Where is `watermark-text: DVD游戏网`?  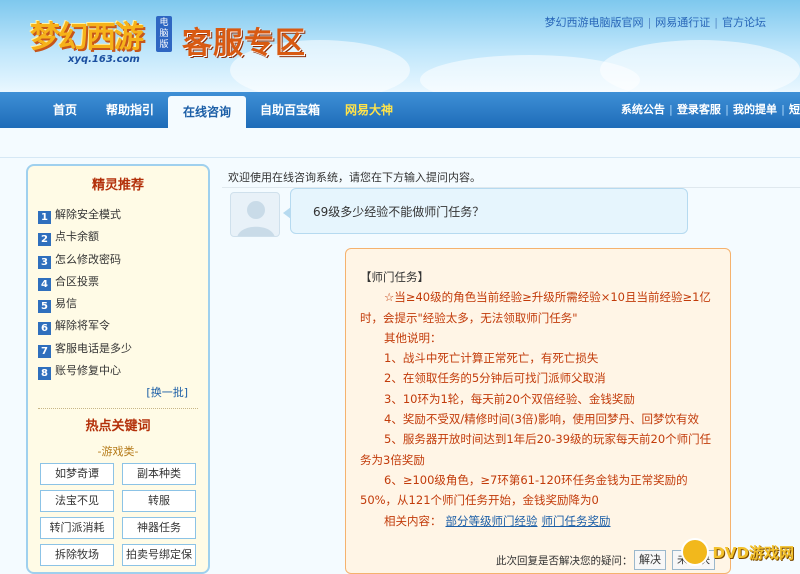
watermark-text: DVD游戏网 is located at coordinates (753, 552).